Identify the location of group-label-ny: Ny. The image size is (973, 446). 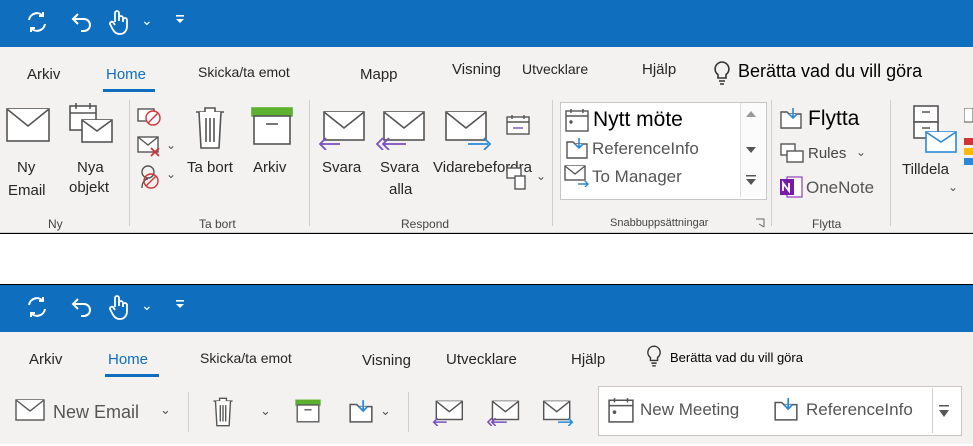
(55, 224).